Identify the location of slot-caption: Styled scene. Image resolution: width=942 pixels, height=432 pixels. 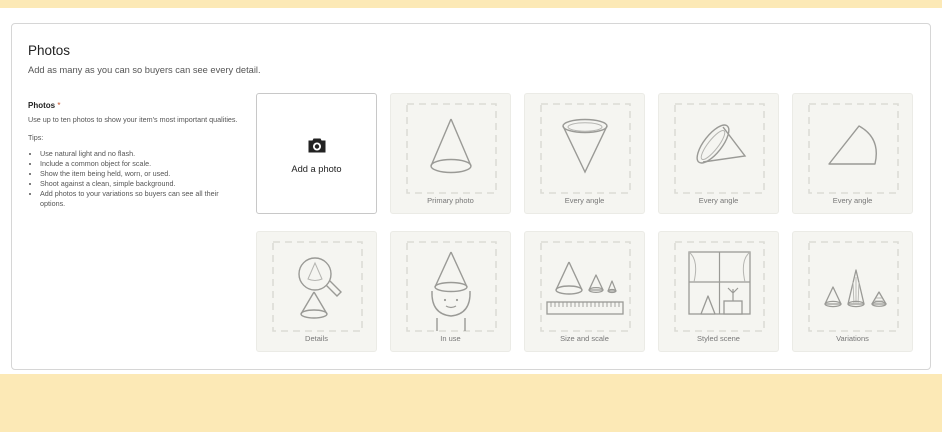
(718, 338).